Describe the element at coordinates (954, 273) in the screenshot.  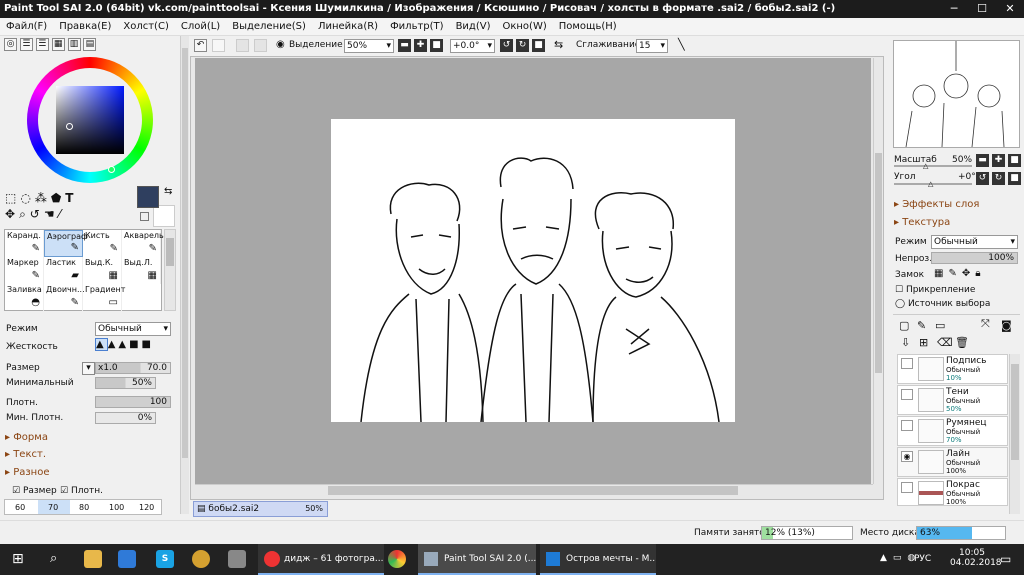
I see `lock-draw-icon: ✎` at that location.